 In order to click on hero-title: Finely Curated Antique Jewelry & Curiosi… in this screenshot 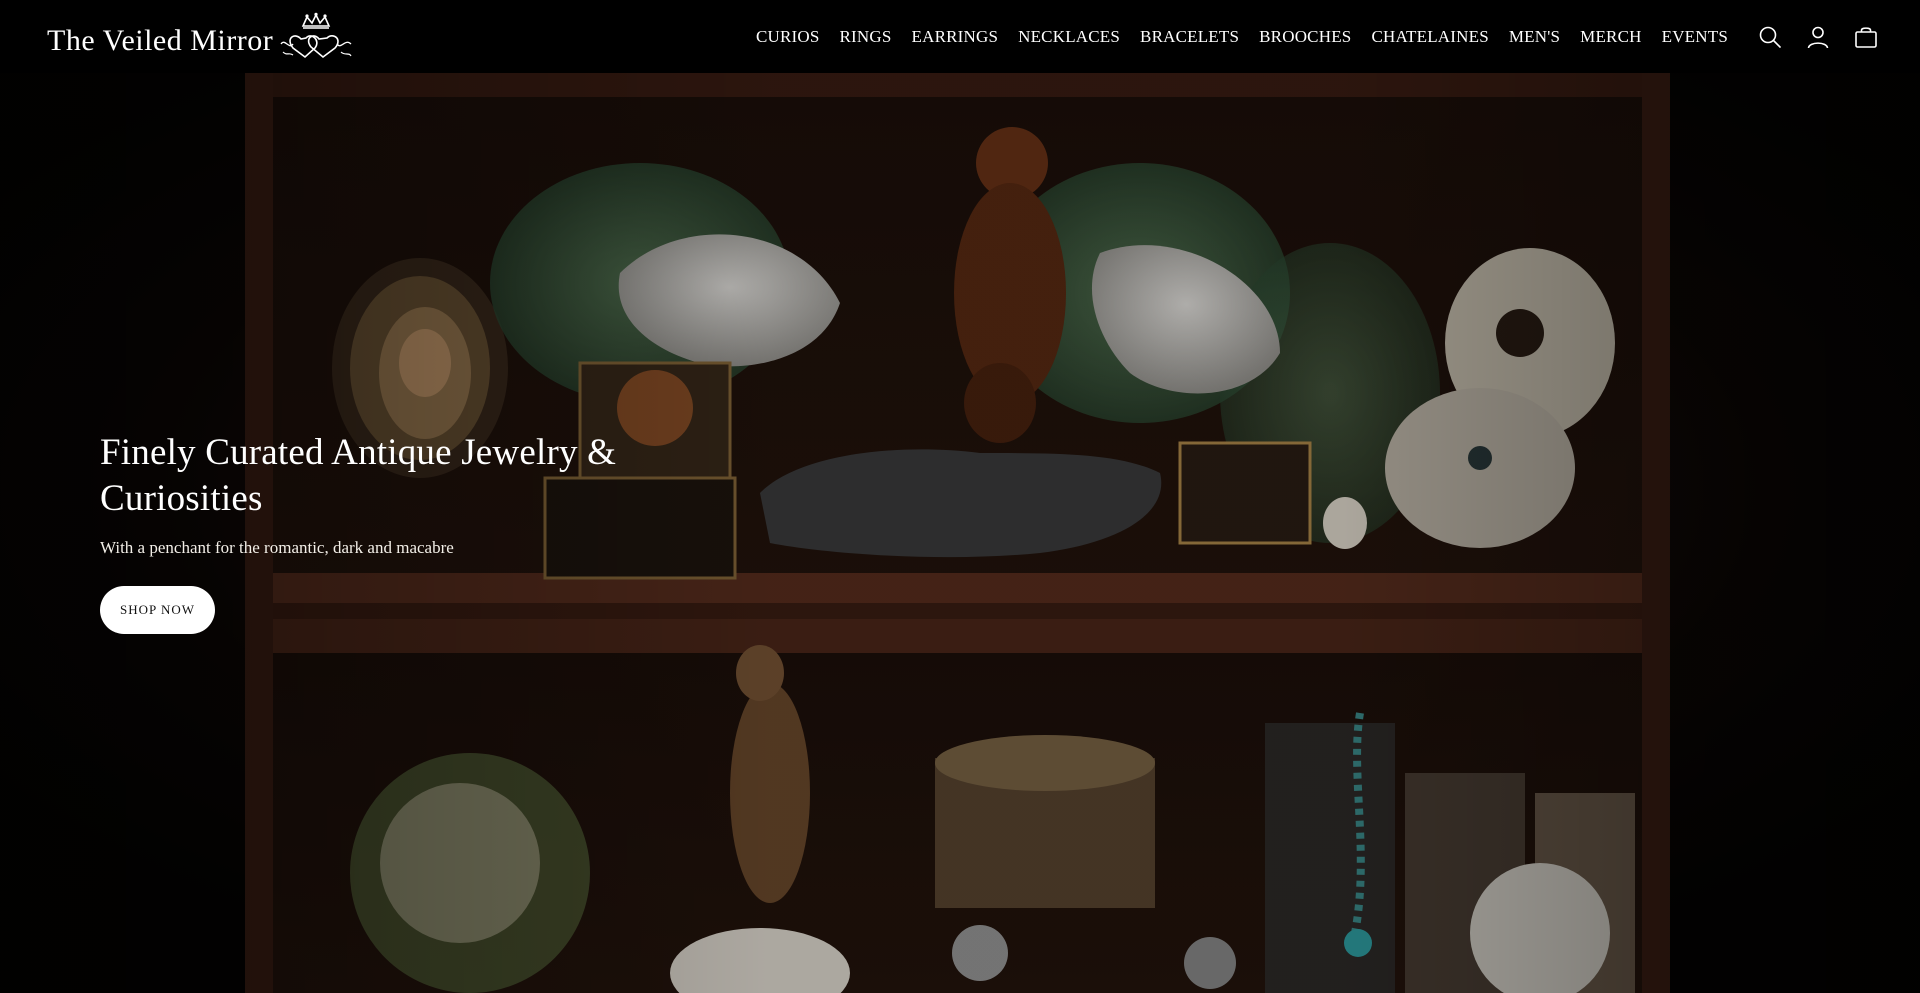, I will do `click(358, 475)`.